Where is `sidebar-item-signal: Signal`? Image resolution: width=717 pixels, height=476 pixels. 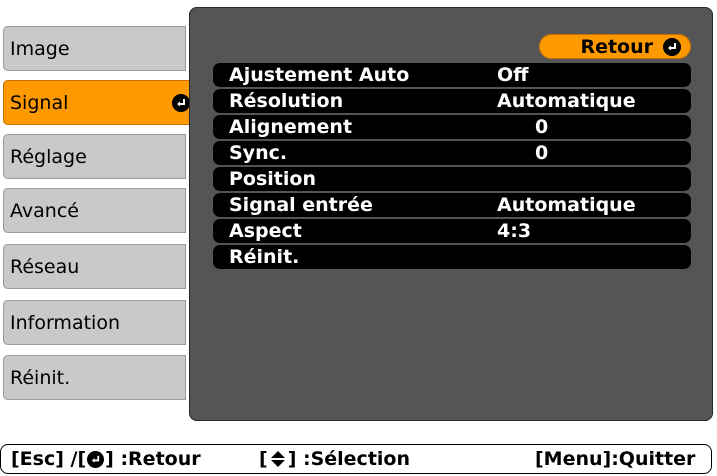
sidebar-item-signal: Signal is located at coordinates (101, 102).